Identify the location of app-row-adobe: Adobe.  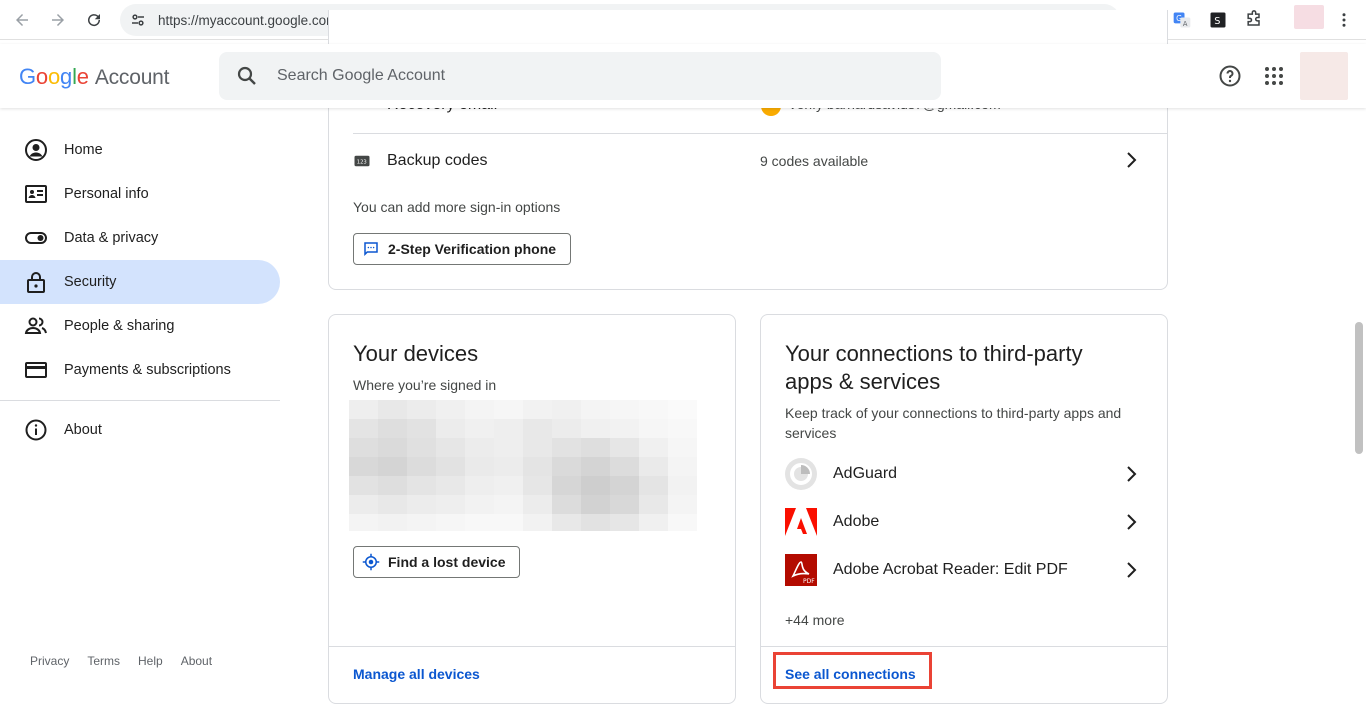
(965, 522).